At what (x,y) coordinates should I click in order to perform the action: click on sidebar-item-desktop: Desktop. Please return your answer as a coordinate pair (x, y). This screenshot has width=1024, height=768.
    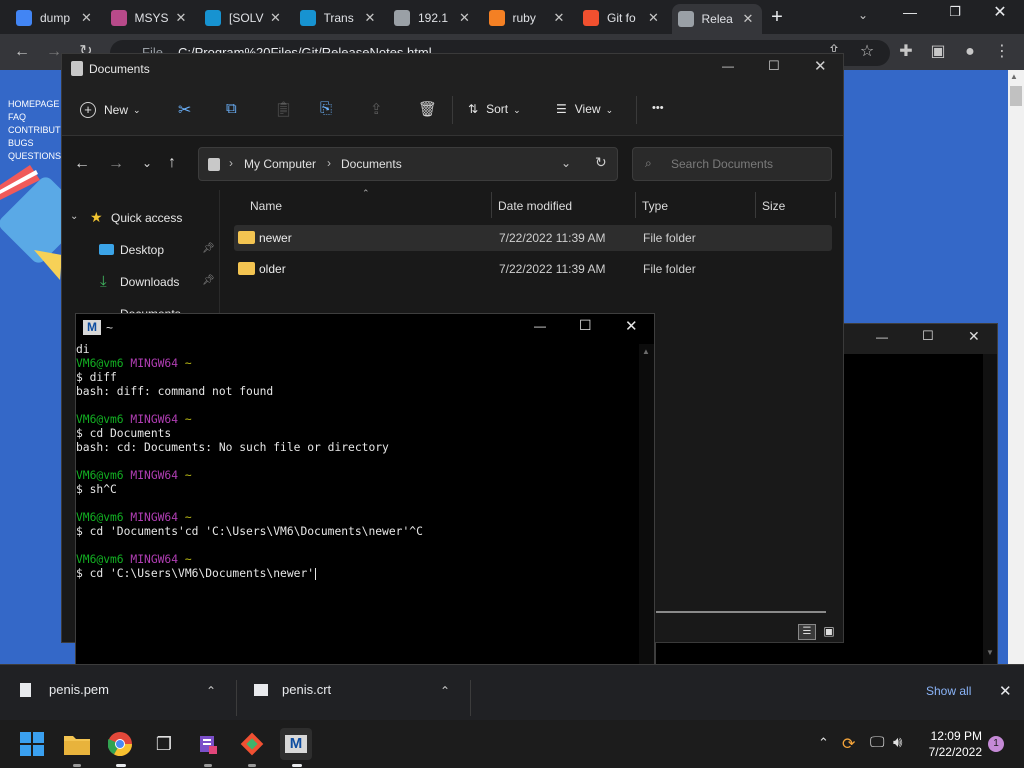
    Looking at the image, I should click on (142, 250).